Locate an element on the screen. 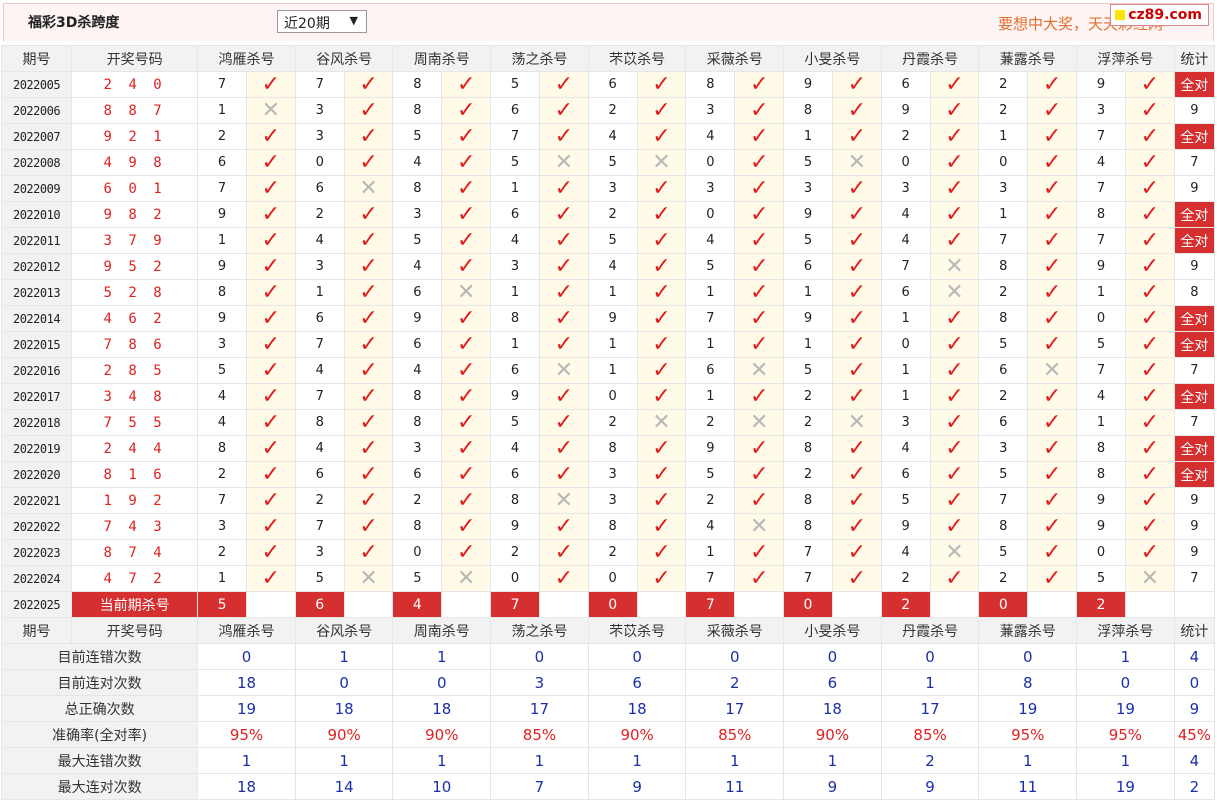 This screenshot has width=1217, height=804. summary-value: 18 is located at coordinates (246, 786).